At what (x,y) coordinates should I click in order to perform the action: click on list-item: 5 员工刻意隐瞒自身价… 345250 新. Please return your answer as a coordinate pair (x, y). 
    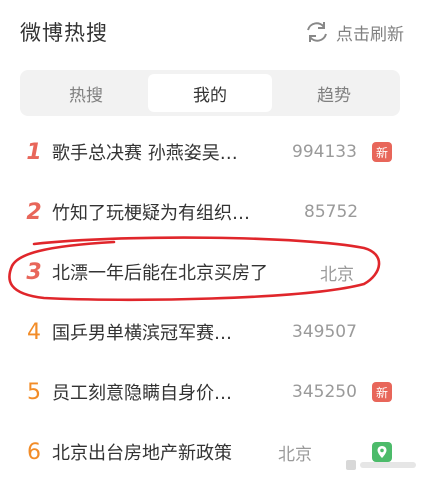
    Looking at the image, I should click on (214, 392).